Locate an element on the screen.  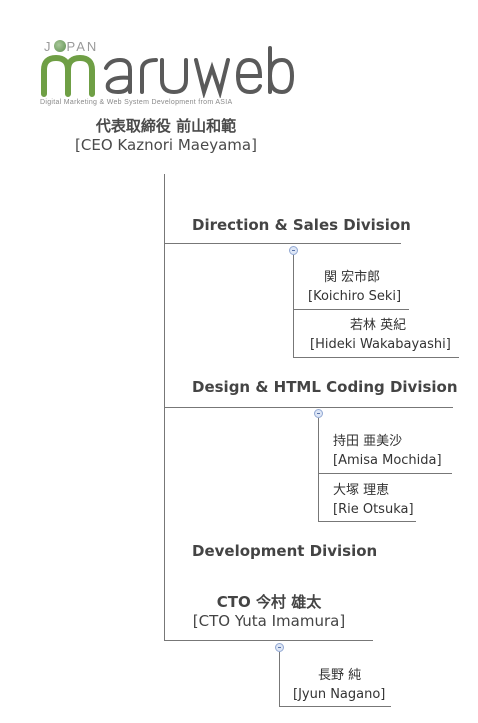
member-name-en: [Hideki Wakabayashi] is located at coordinates (380, 344).